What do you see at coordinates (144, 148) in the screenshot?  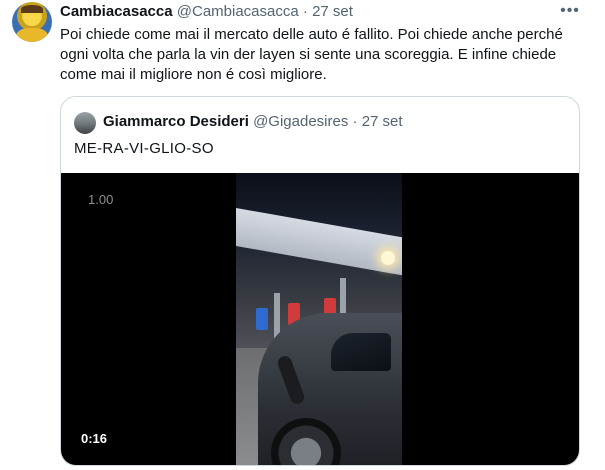 I see `quoted-tweet-text: ME-RA-VI-GLIO-SO` at bounding box center [144, 148].